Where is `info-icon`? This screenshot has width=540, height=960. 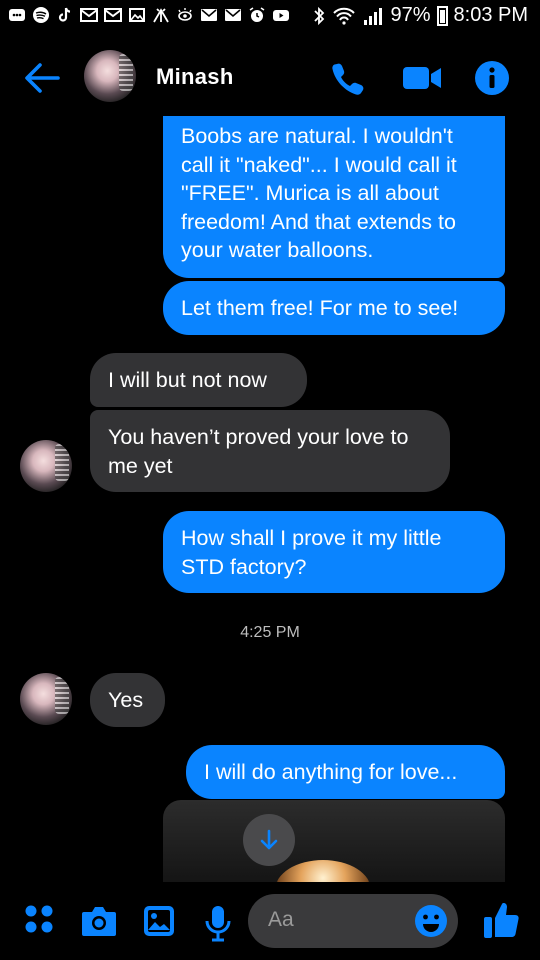 info-icon is located at coordinates (492, 78).